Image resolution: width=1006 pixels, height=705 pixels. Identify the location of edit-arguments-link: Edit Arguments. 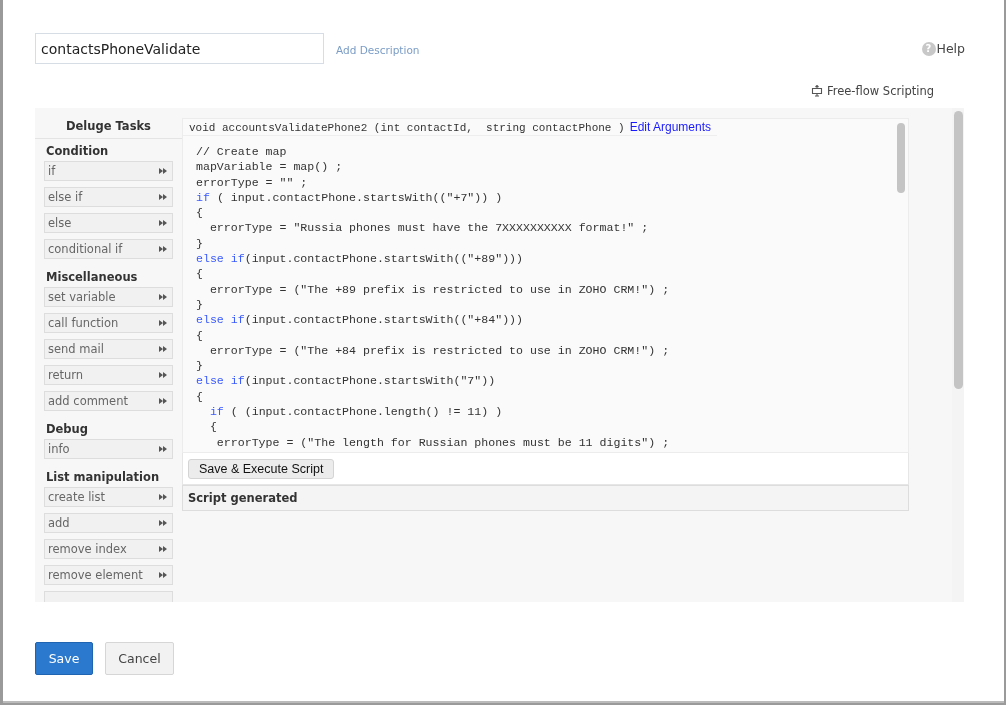
(670, 127).